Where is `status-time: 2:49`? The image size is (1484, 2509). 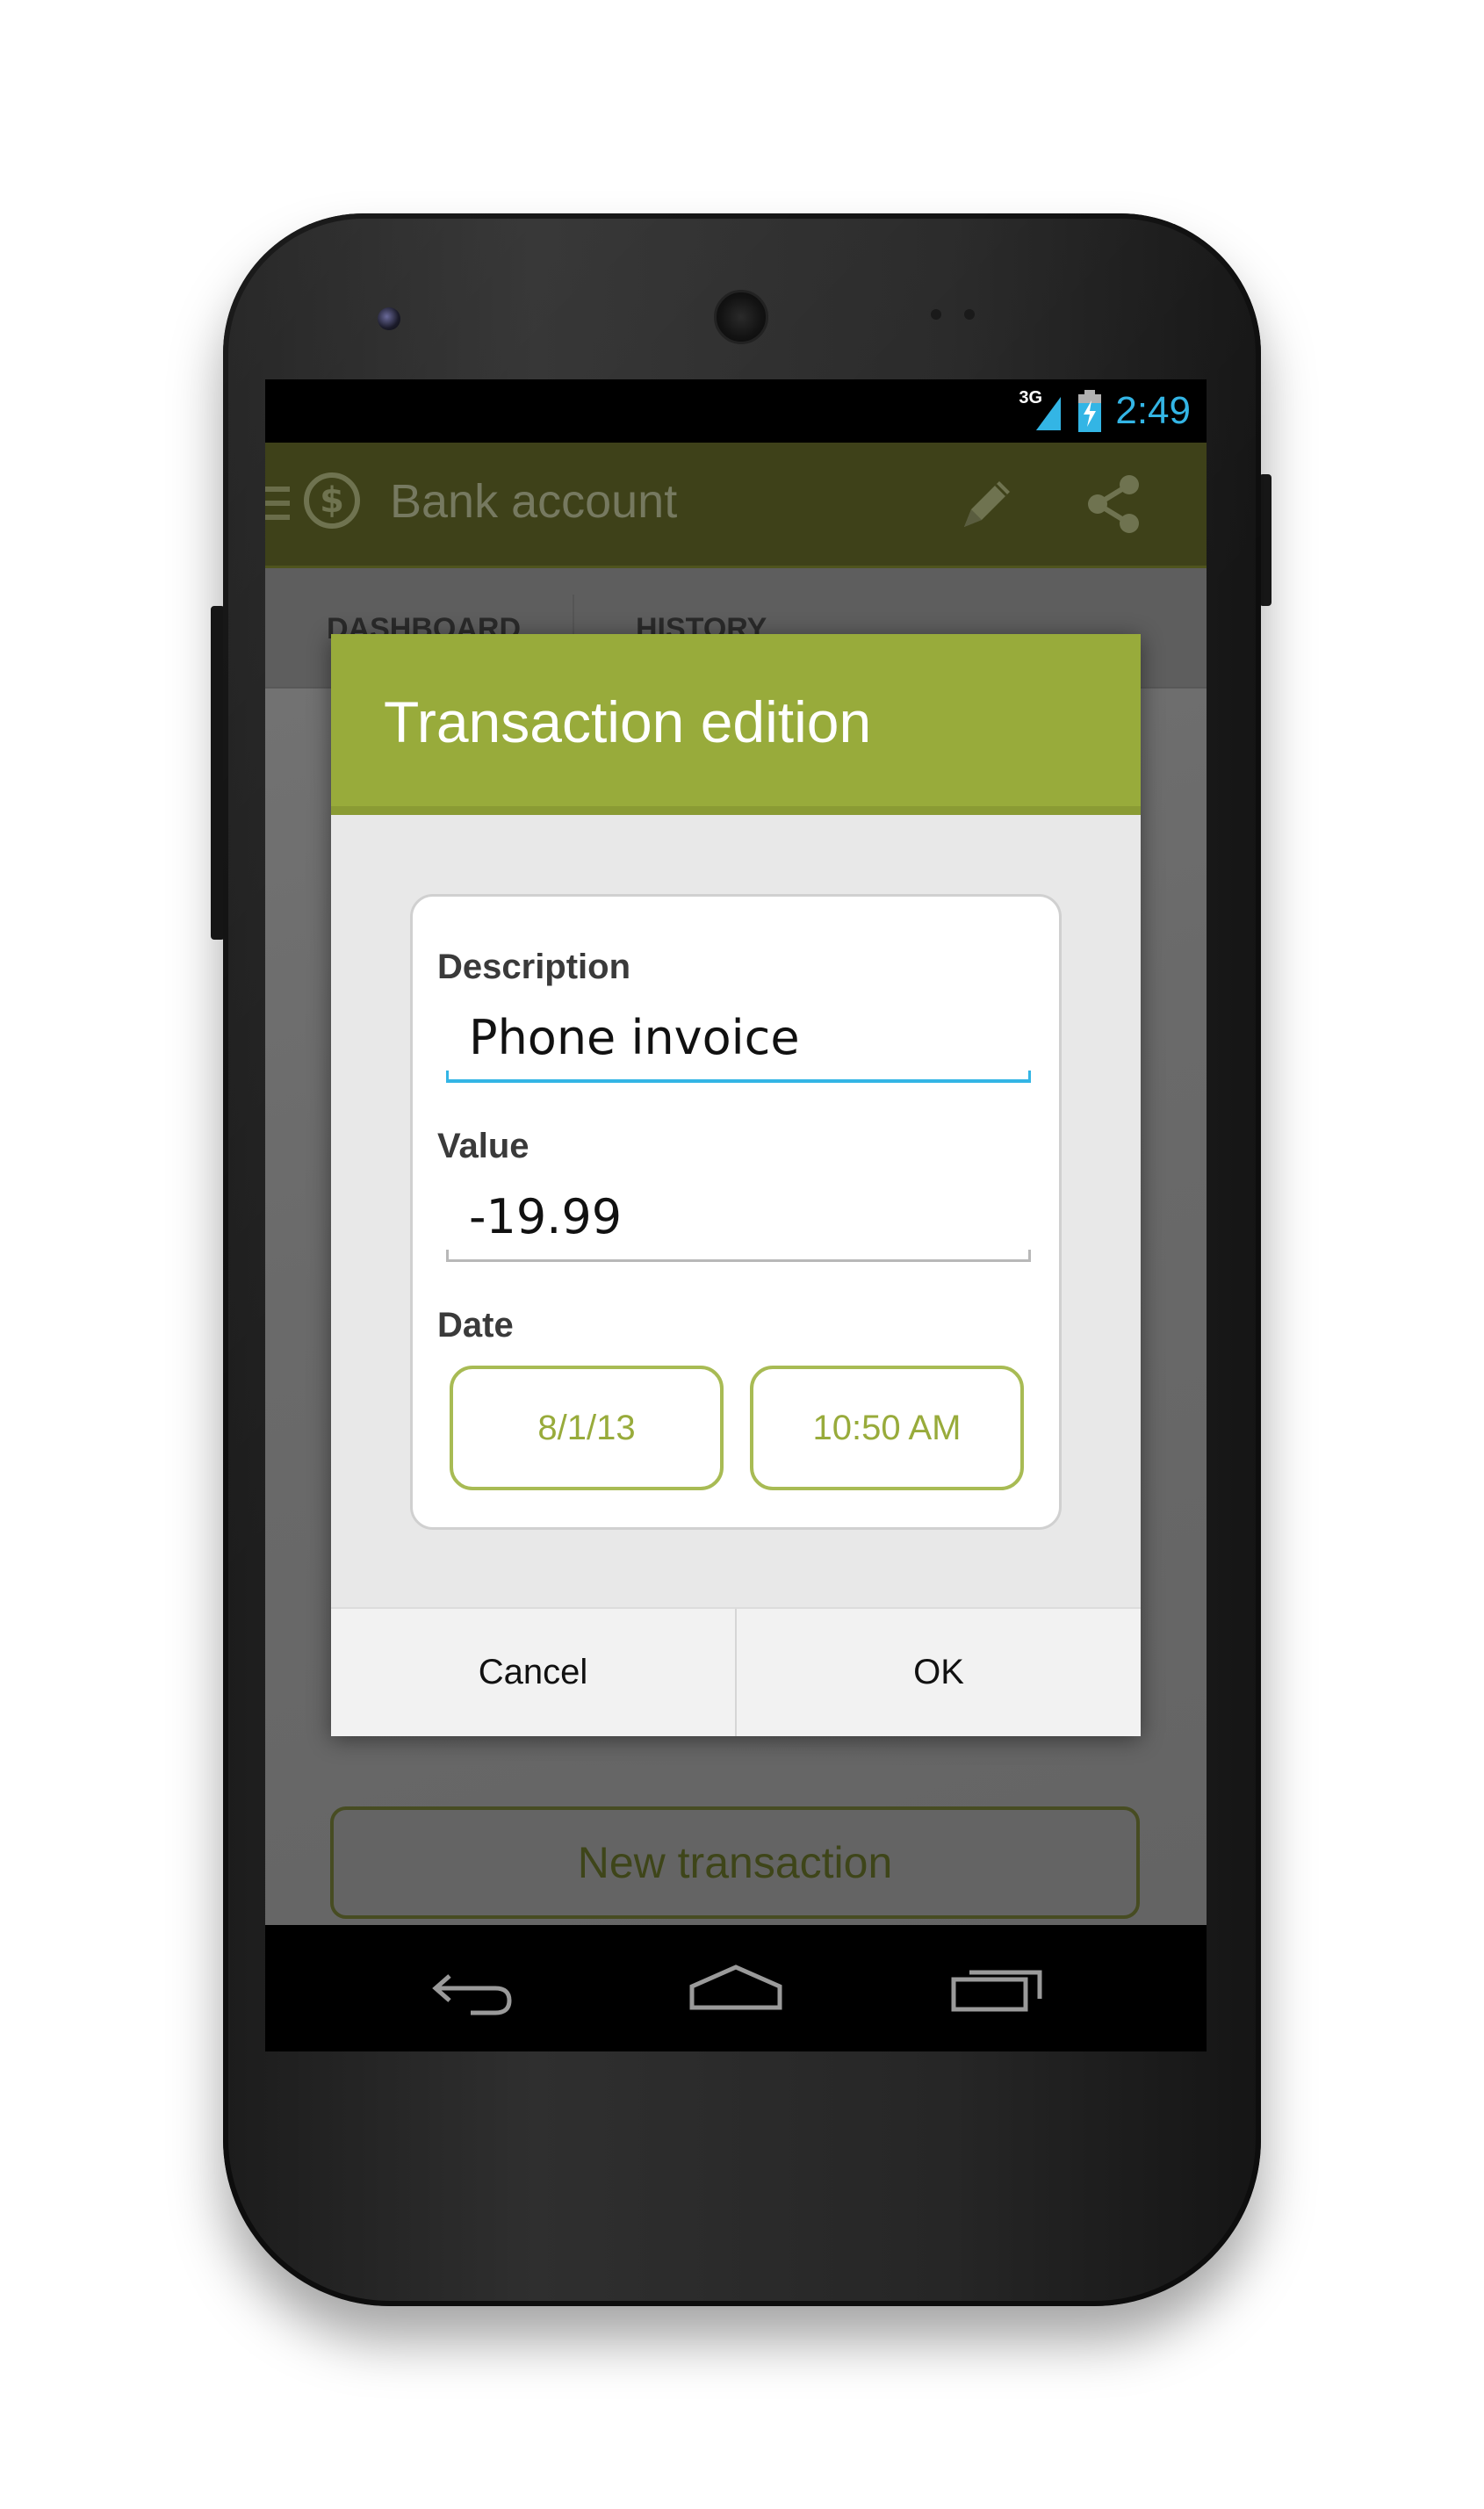
status-time: 2:49 is located at coordinates (1153, 410).